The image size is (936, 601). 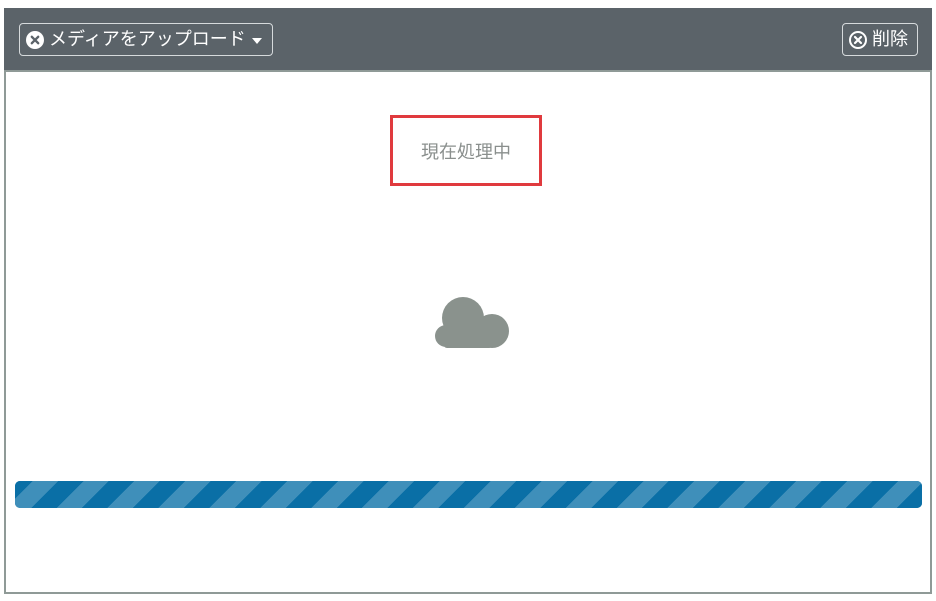 I want to click on processing-status: 現在処理中, so click(x=466, y=150).